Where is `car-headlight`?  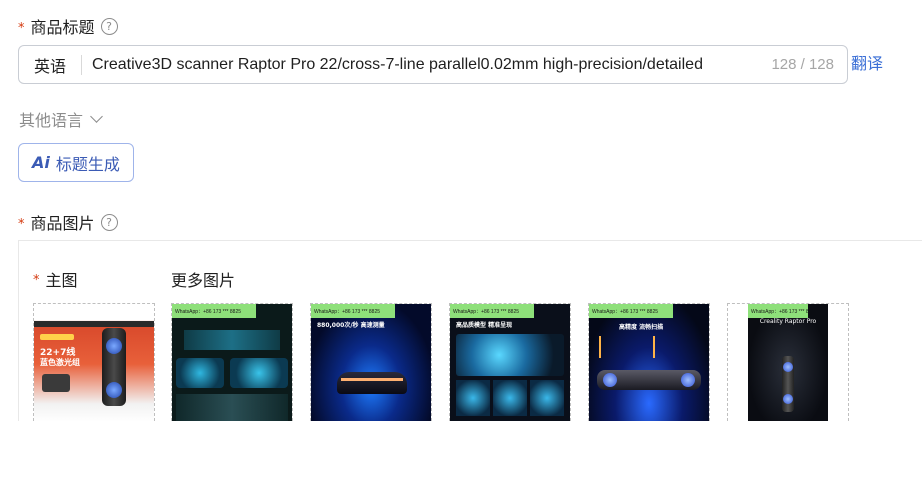 car-headlight is located at coordinates (372, 379).